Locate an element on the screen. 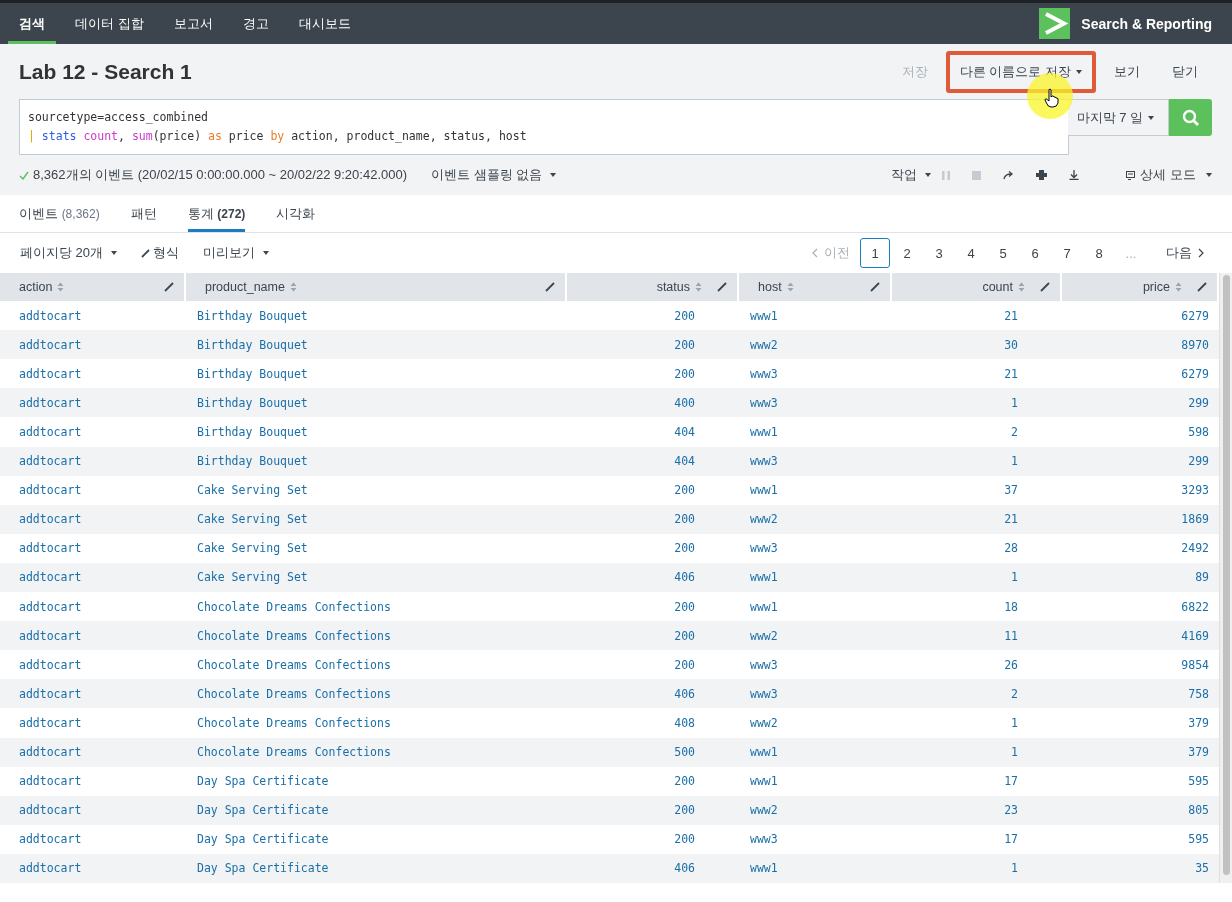  page-button: 7 is located at coordinates (1067, 253).